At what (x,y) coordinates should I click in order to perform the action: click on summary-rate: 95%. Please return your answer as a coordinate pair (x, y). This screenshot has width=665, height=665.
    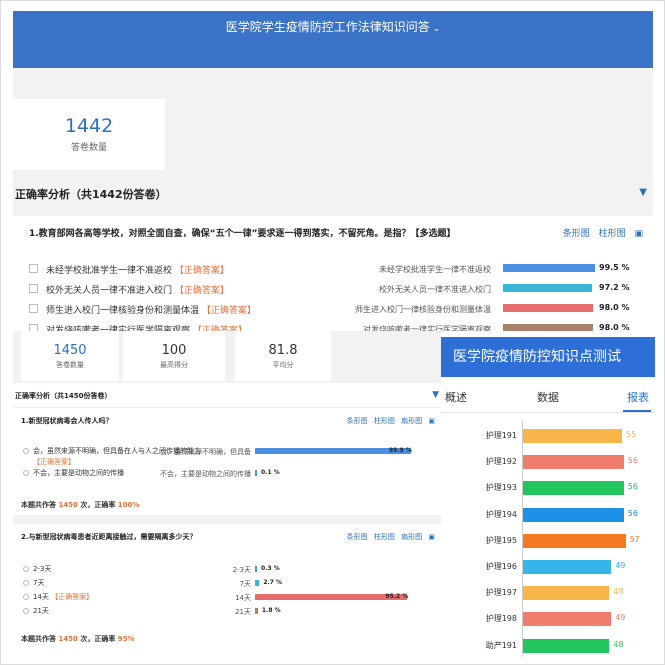
    Looking at the image, I should click on (126, 639).